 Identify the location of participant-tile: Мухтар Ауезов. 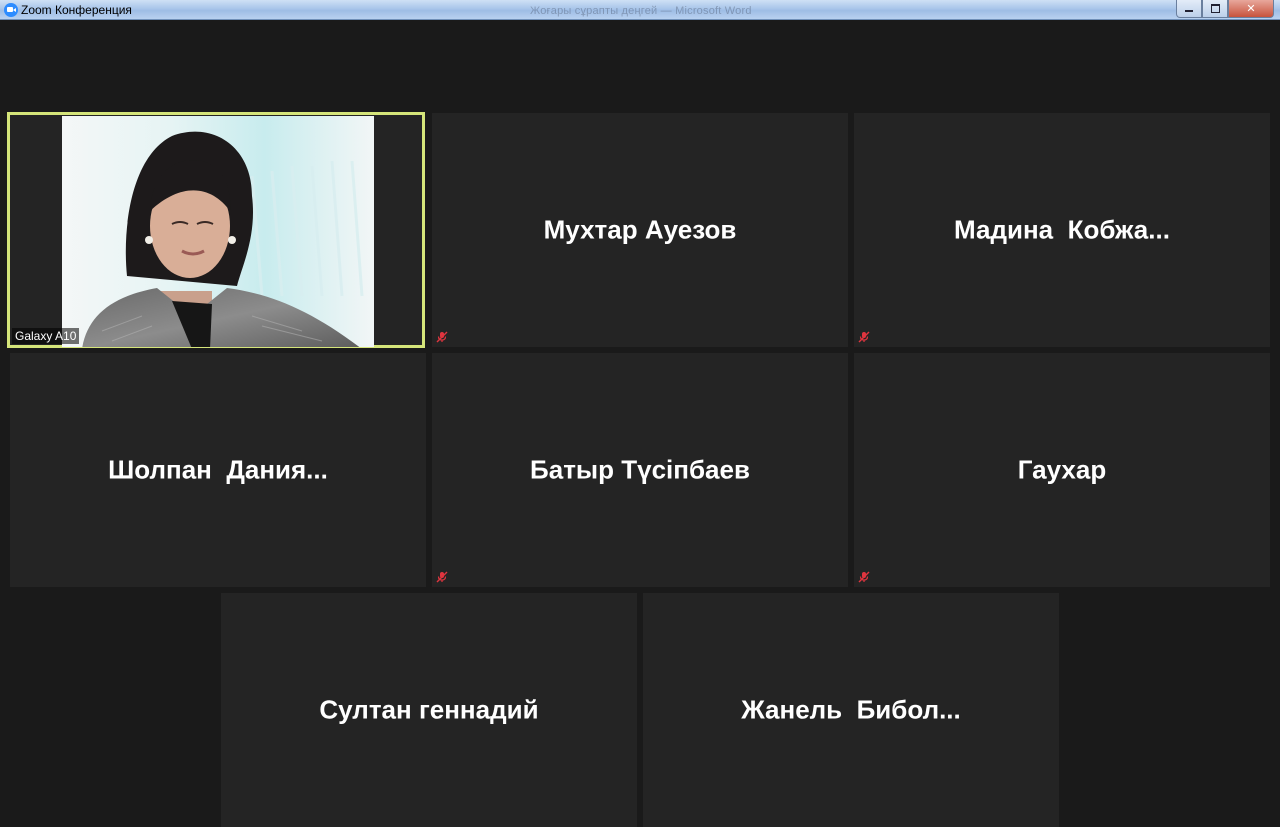
(640, 230).